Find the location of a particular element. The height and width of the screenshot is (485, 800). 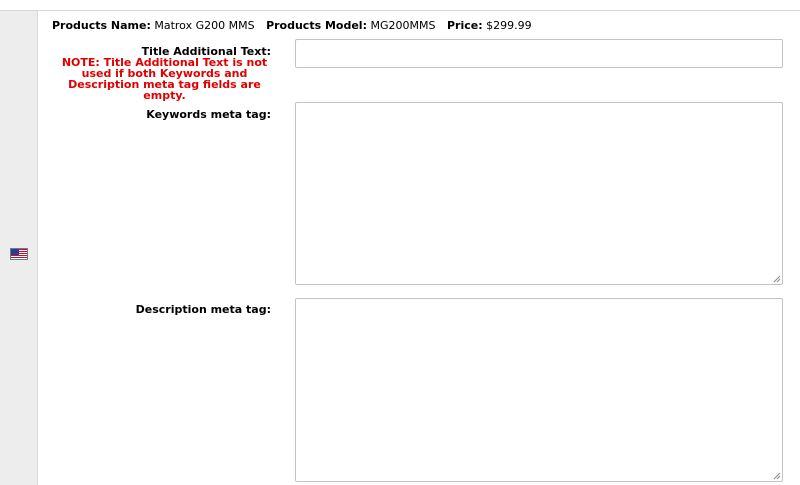

top-divider is located at coordinates (400, 10).